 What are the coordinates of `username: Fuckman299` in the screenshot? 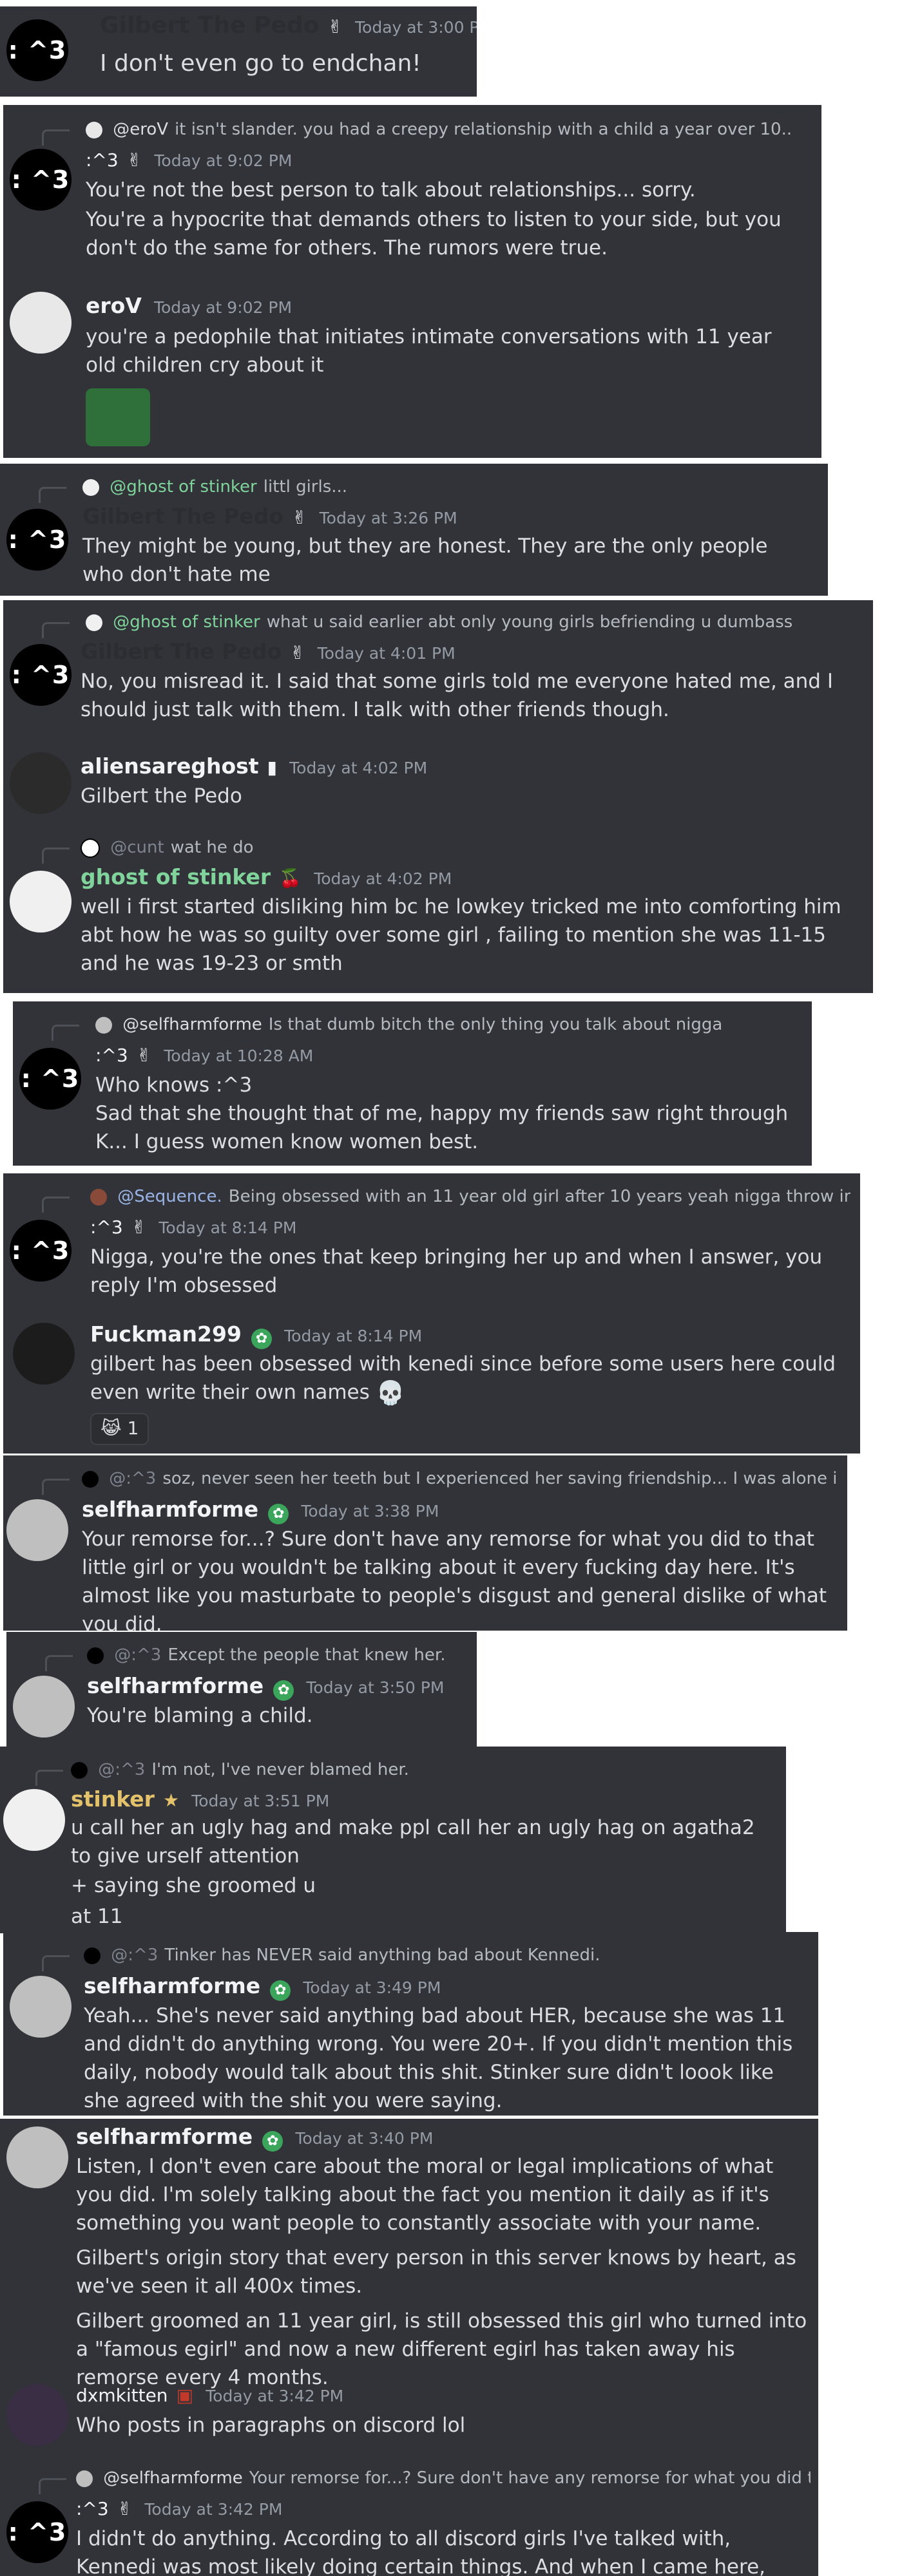 It's located at (166, 1334).